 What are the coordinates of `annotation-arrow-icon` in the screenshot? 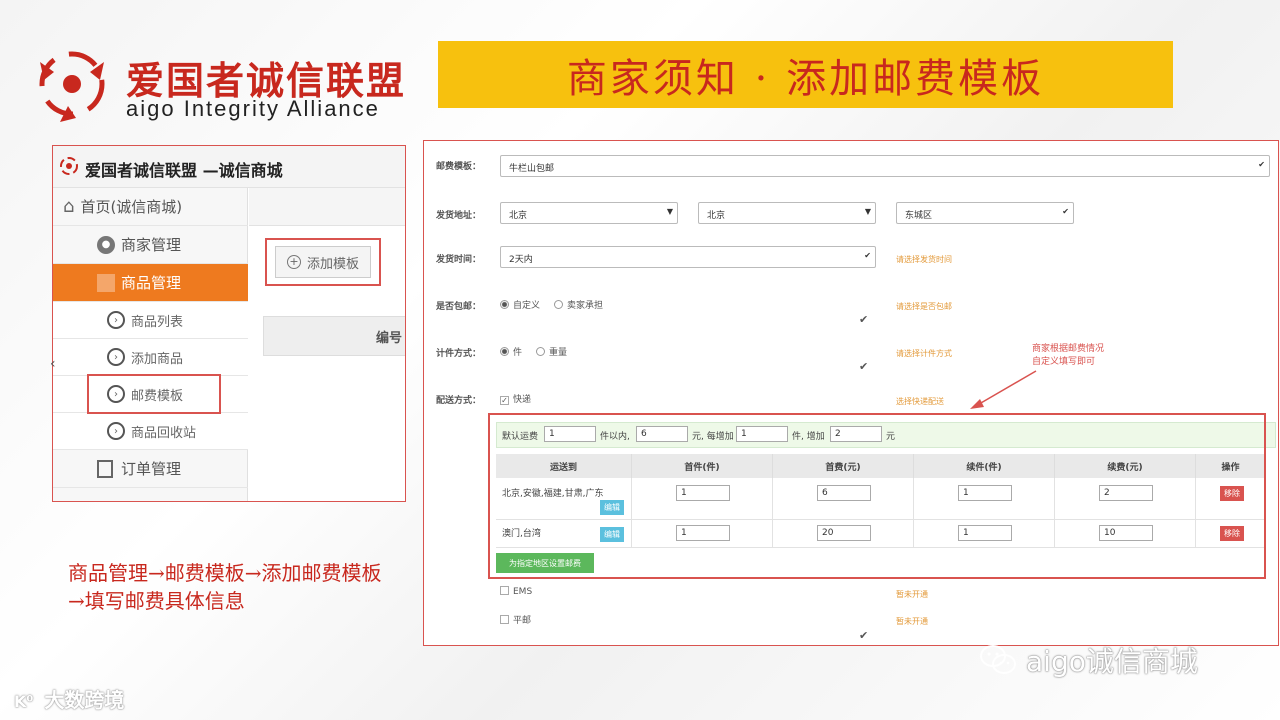 It's located at (1003, 389).